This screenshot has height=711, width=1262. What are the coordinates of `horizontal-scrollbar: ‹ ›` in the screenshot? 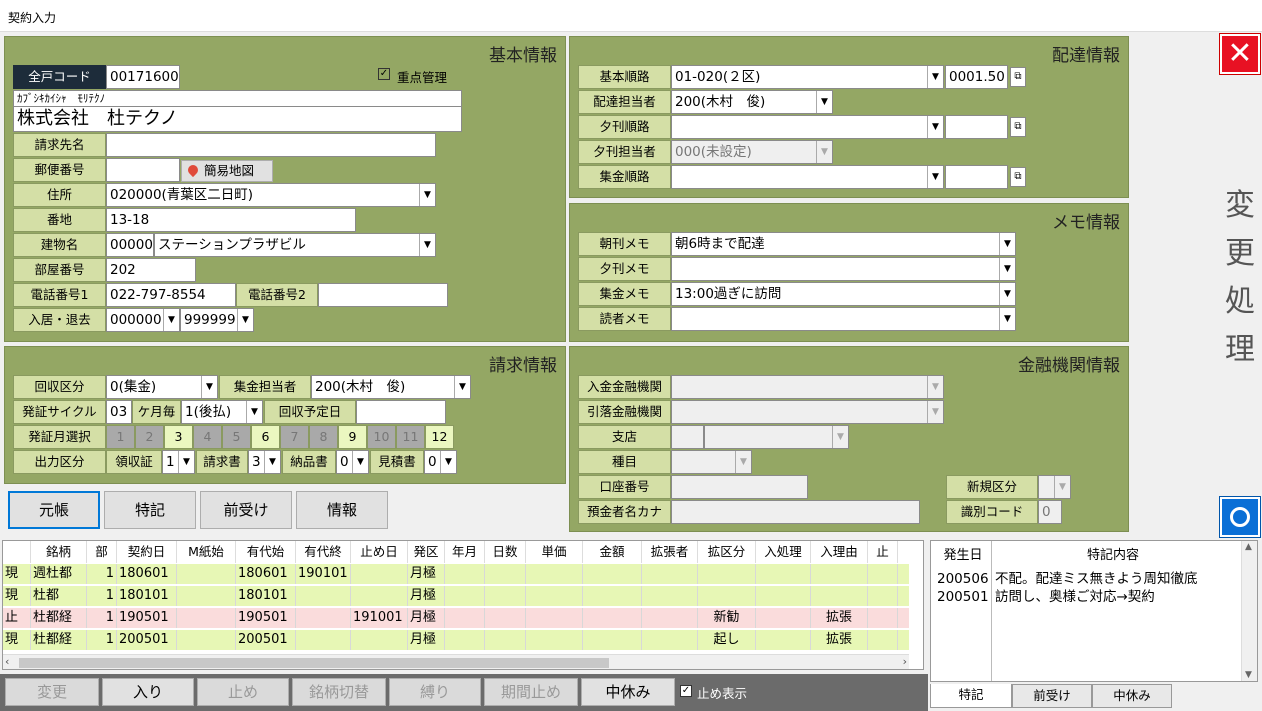 It's located at (456, 661).